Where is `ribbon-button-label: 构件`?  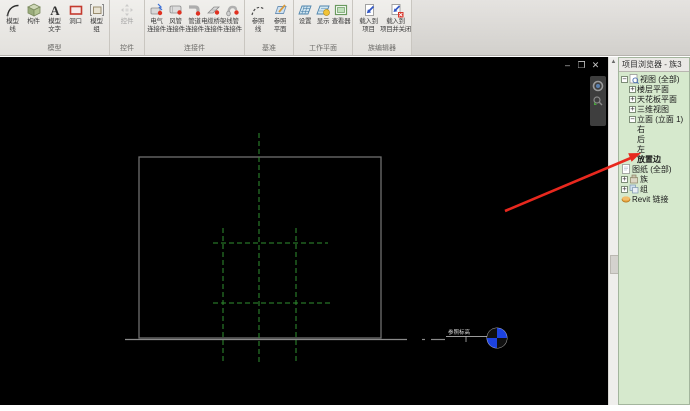
ribbon-button-label: 构件 is located at coordinates (33, 21).